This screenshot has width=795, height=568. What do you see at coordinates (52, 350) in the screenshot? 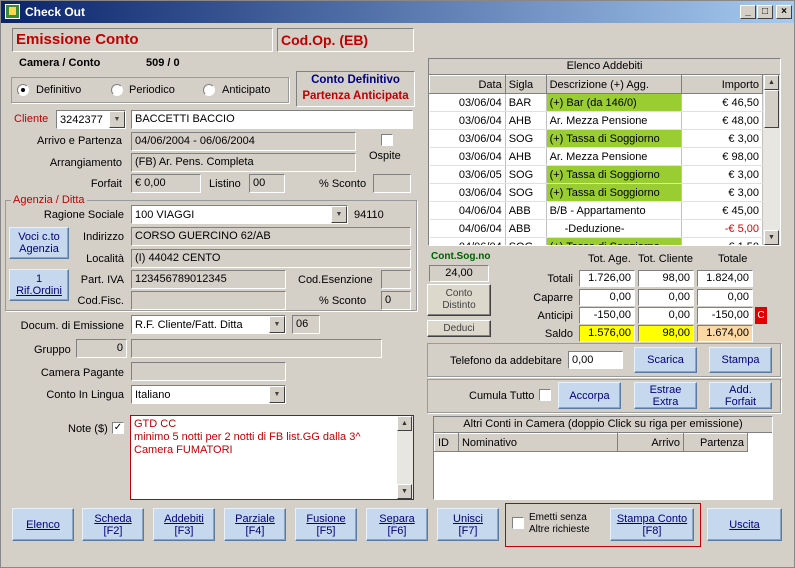
I see `gruppo-label: Gruppo` at bounding box center [52, 350].